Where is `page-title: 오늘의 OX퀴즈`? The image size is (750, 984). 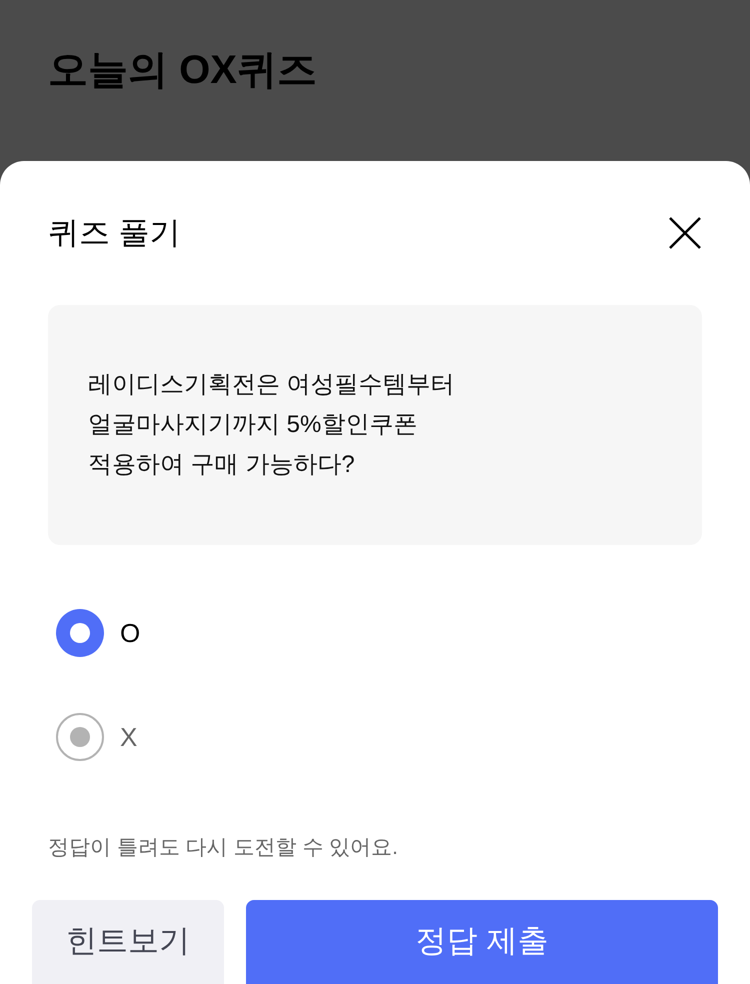 page-title: 오늘의 OX퀴즈 is located at coordinates (182, 70).